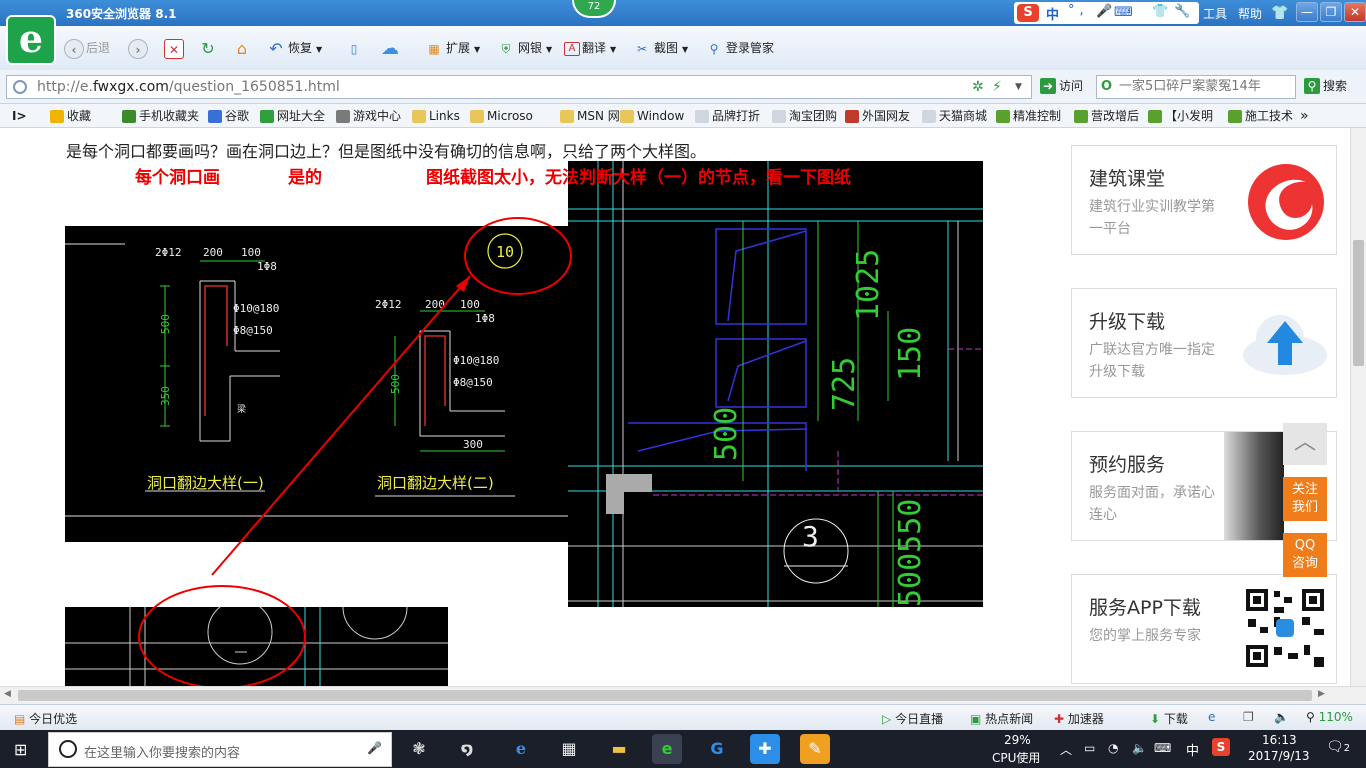 This screenshot has height=768, width=1366. Describe the element at coordinates (1211, 717) in the screenshot. I see `ie-mode-icon: e` at that location.